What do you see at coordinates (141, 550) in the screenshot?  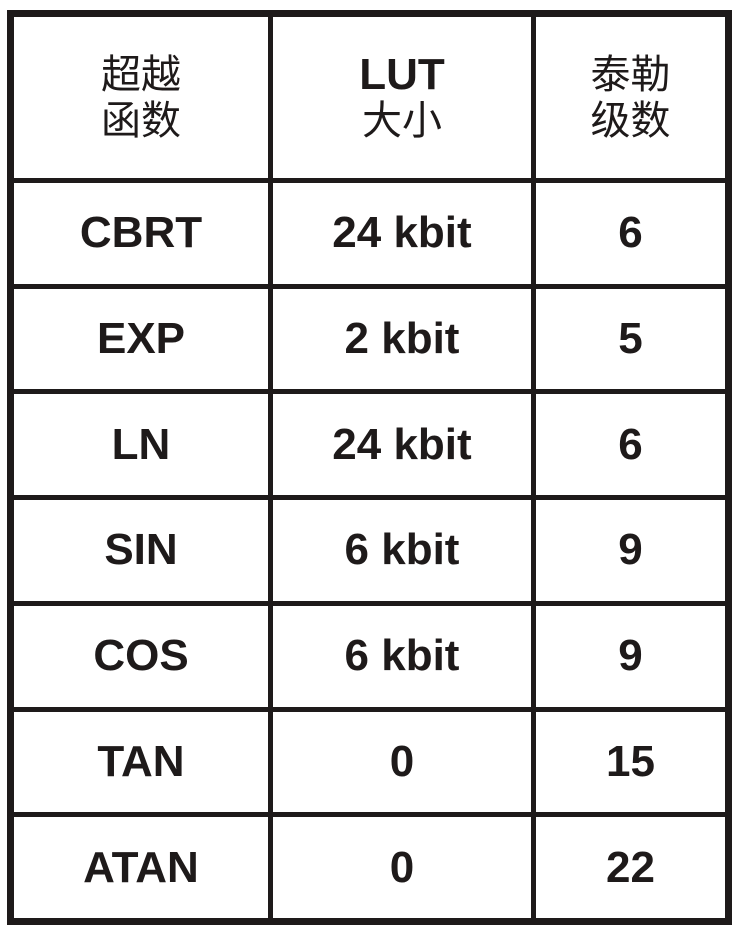 I see `cell-function: SIN` at bounding box center [141, 550].